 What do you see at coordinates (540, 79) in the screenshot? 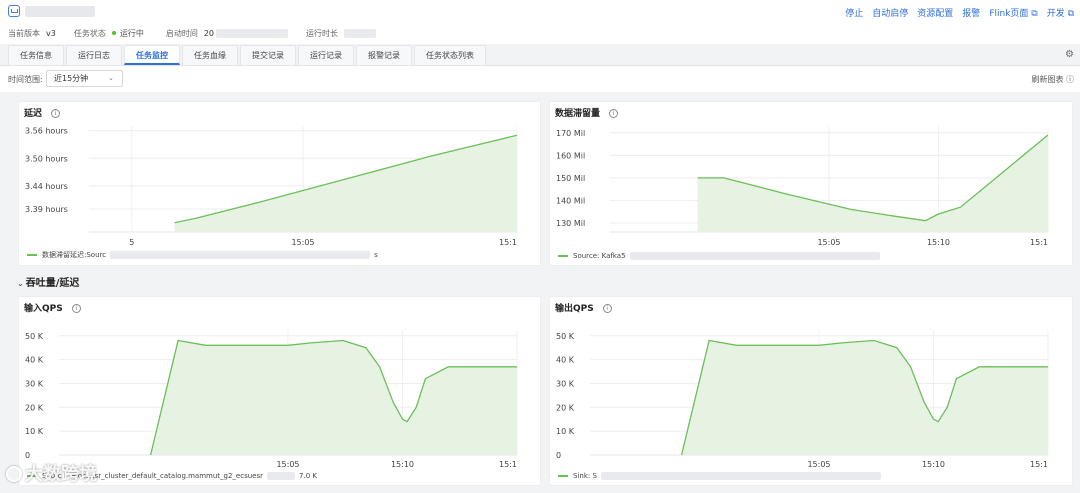
I see `filter-bar: 时间范围: 近15分钟 ⌄ 刷新图表 ⓘ` at bounding box center [540, 79].